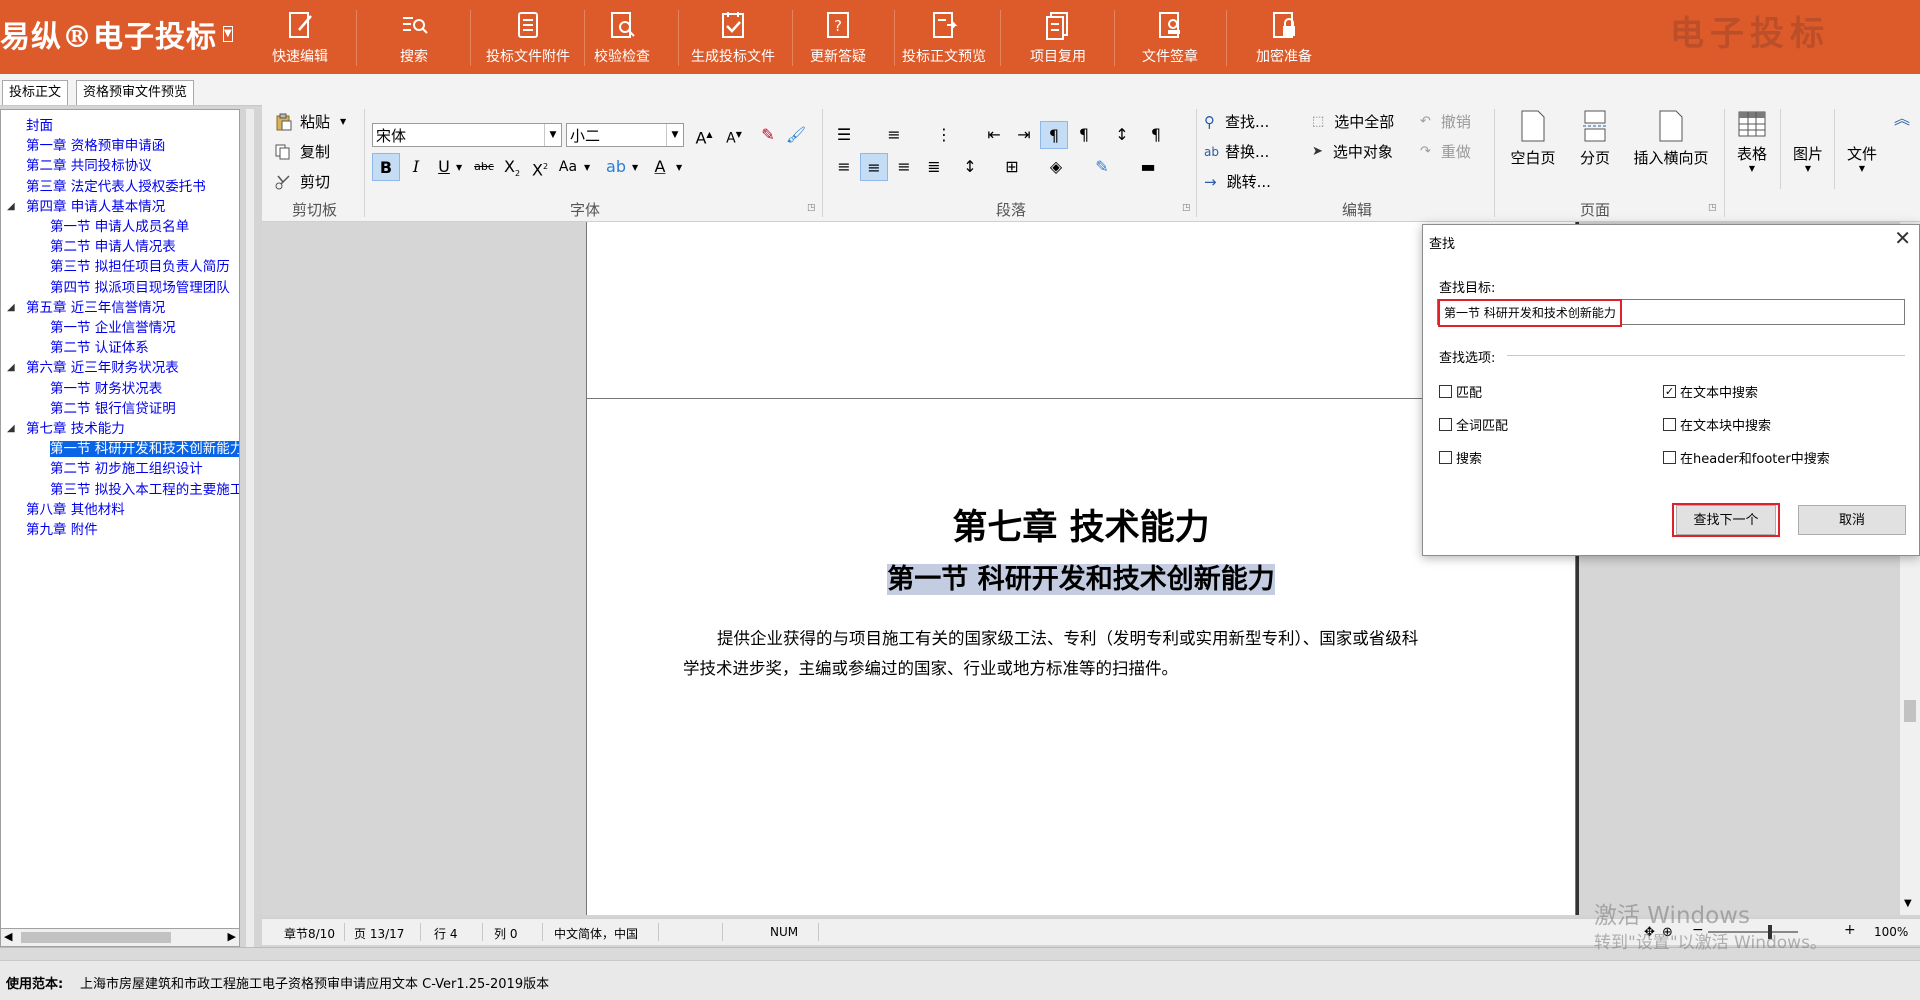 This screenshot has width=1920, height=1000. Describe the element at coordinates (1054, 135) in the screenshot. I see `show-marks-icon: ¶` at that location.